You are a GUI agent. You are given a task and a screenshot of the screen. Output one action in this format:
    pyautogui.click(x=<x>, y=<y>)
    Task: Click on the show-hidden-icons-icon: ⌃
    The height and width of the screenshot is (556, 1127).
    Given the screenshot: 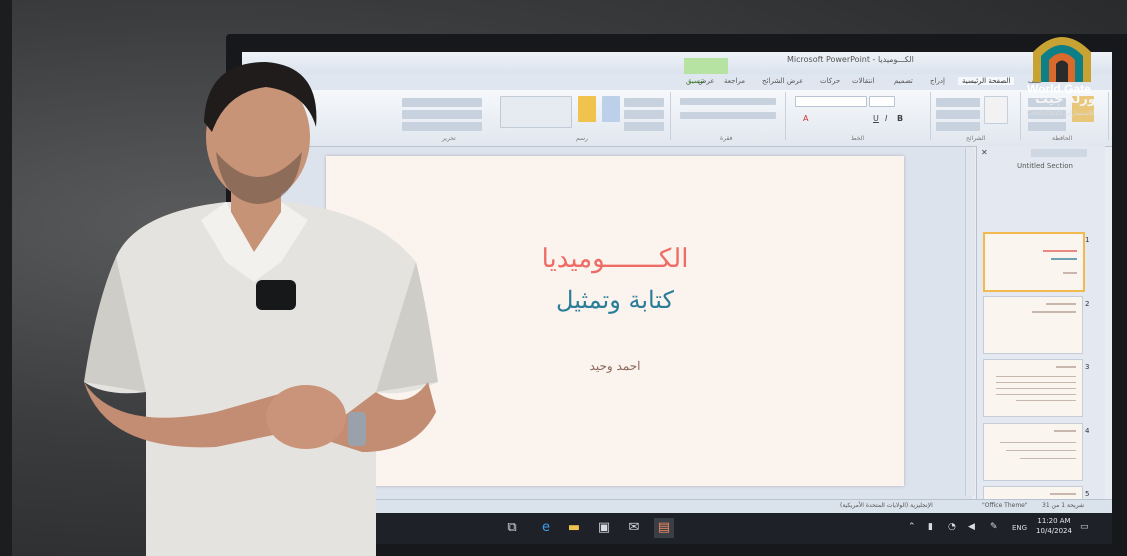 What is the action you would take?
    pyautogui.click(x=912, y=527)
    